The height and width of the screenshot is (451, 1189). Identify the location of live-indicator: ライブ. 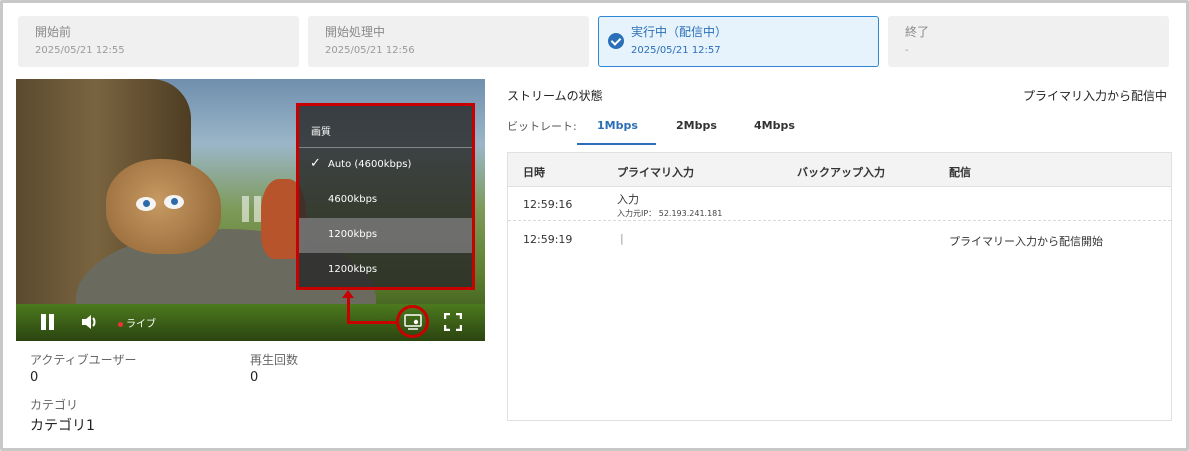
(137, 322).